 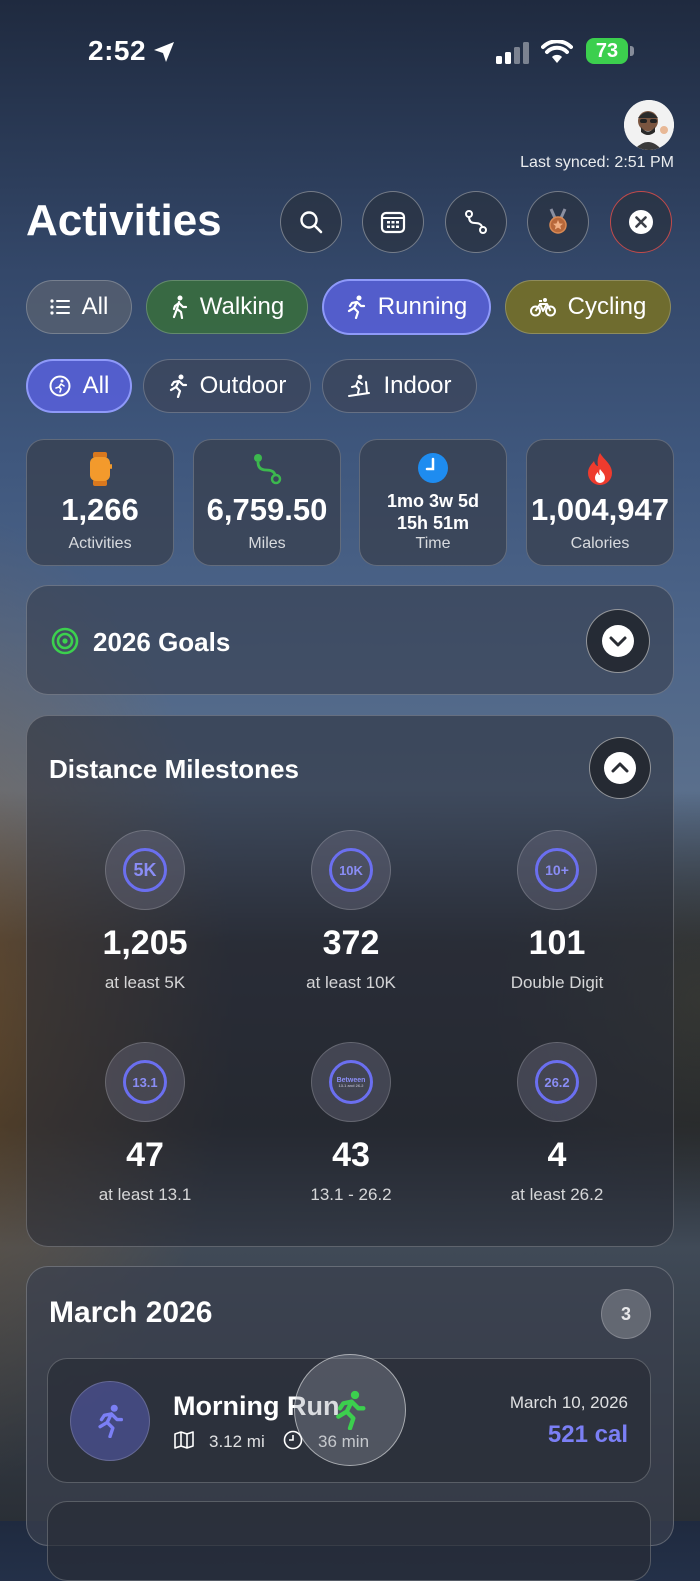 I want to click on stat-card-calories: 1,004,947 Calories, so click(x=600, y=502).